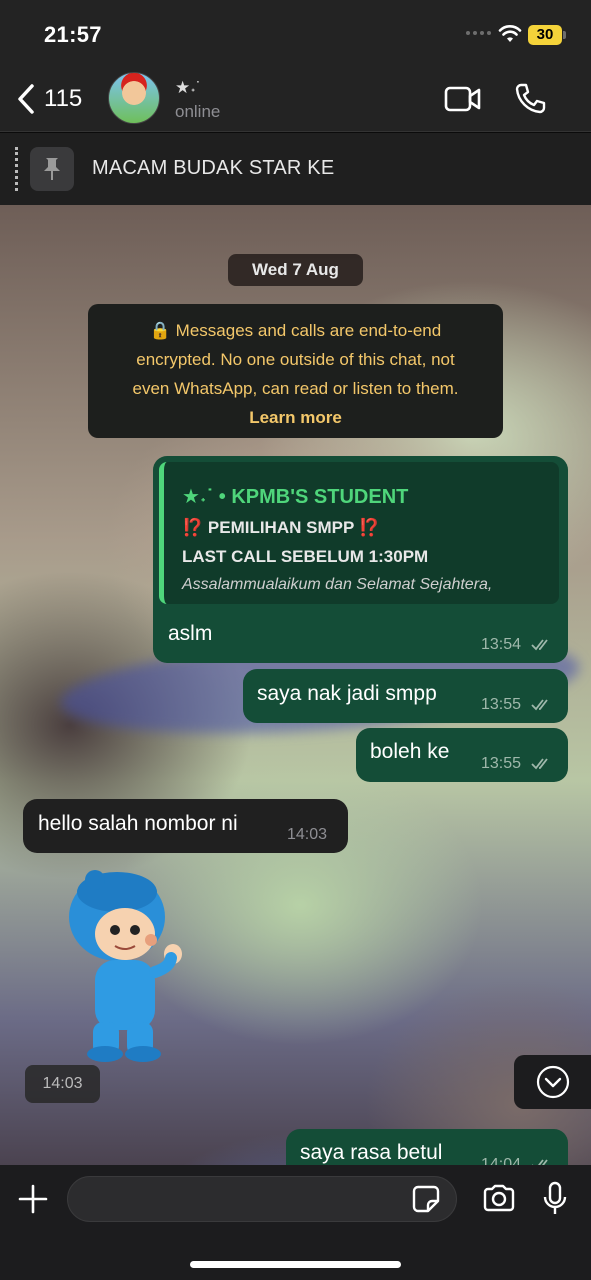  Describe the element at coordinates (462, 755) in the screenshot. I see `message-bubble: boleh ke 13:55` at that location.